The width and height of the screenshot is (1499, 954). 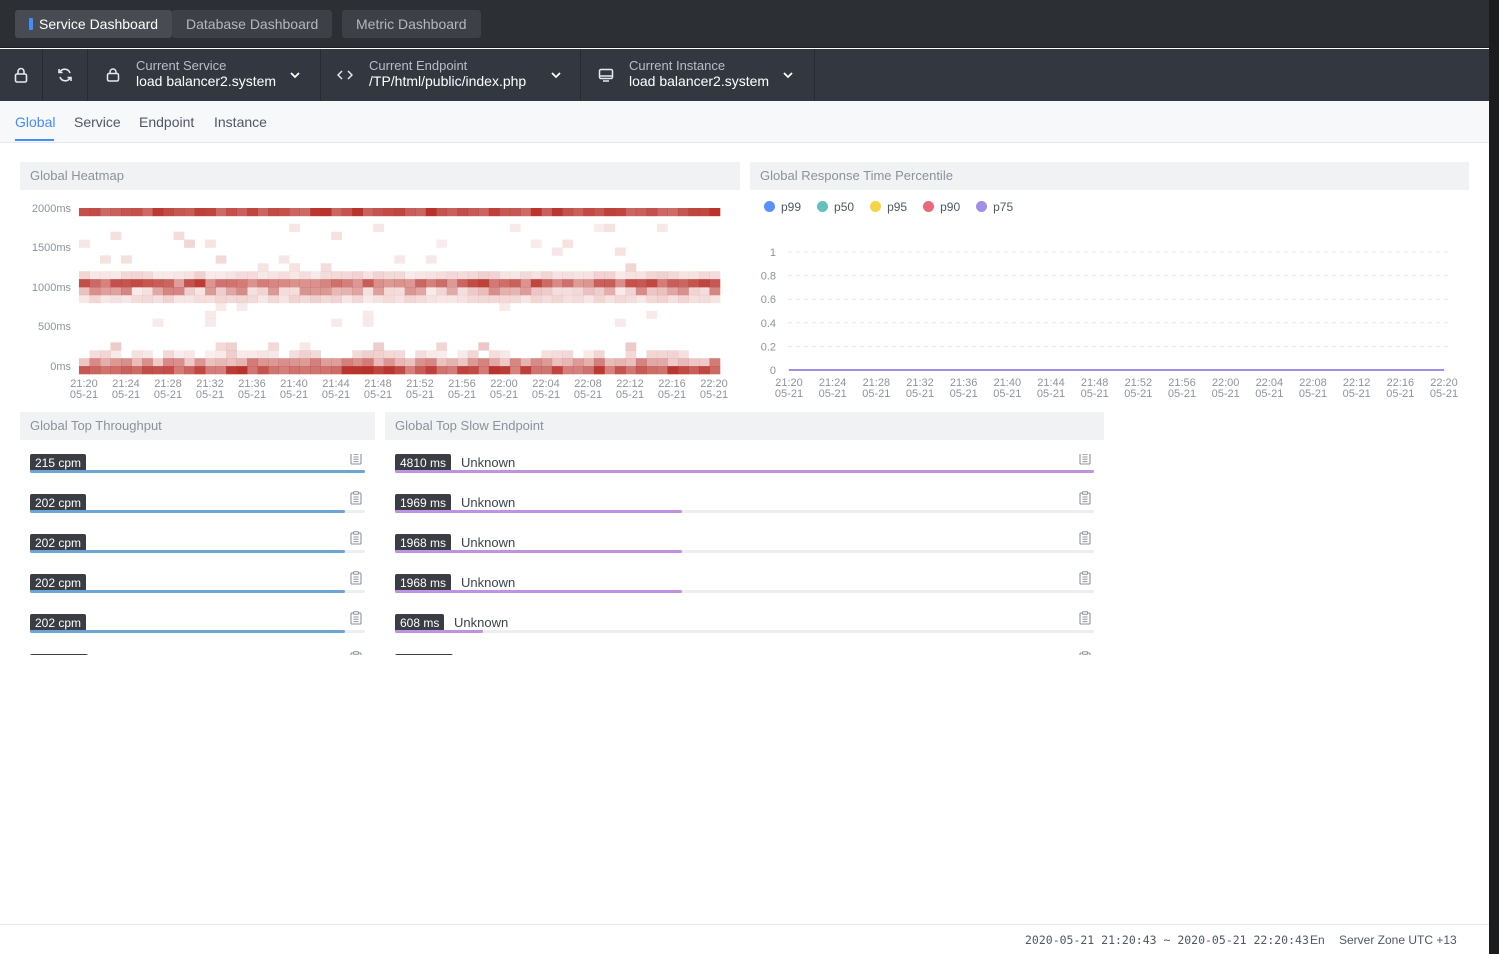 What do you see at coordinates (994, 207) in the screenshot?
I see `legend-item-p75: p75` at bounding box center [994, 207].